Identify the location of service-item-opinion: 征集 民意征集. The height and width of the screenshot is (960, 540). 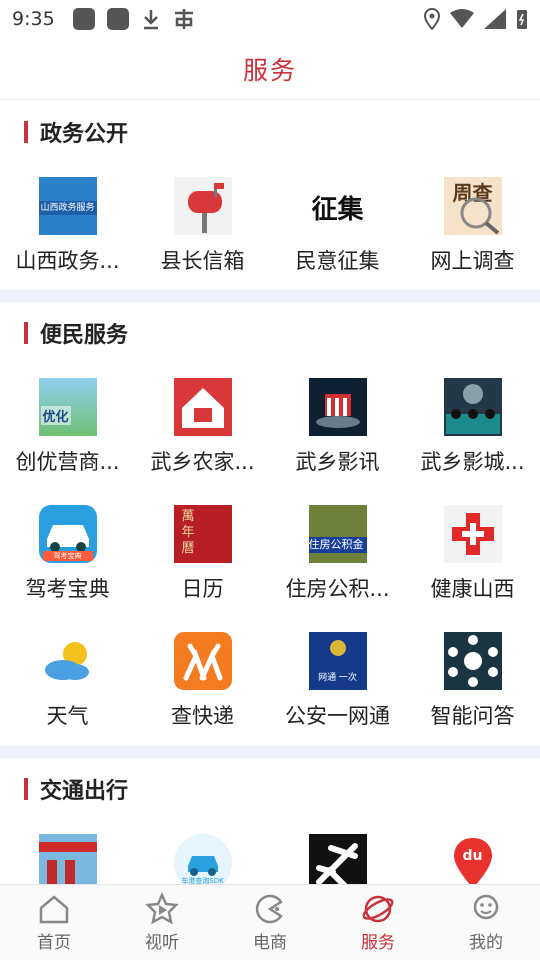
(337, 226).